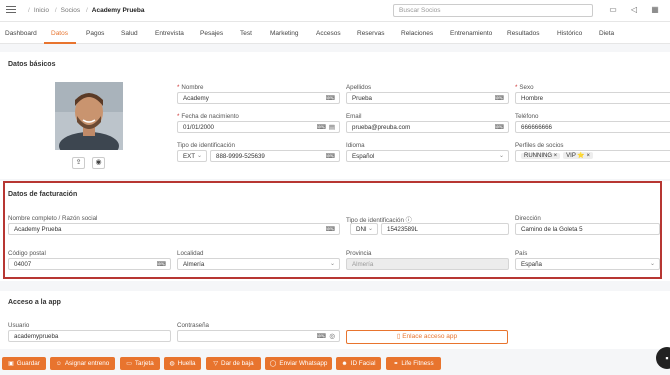 The height and width of the screenshot is (375, 670). Describe the element at coordinates (19, 325) in the screenshot. I see `usuario-label: Usuario` at that location.